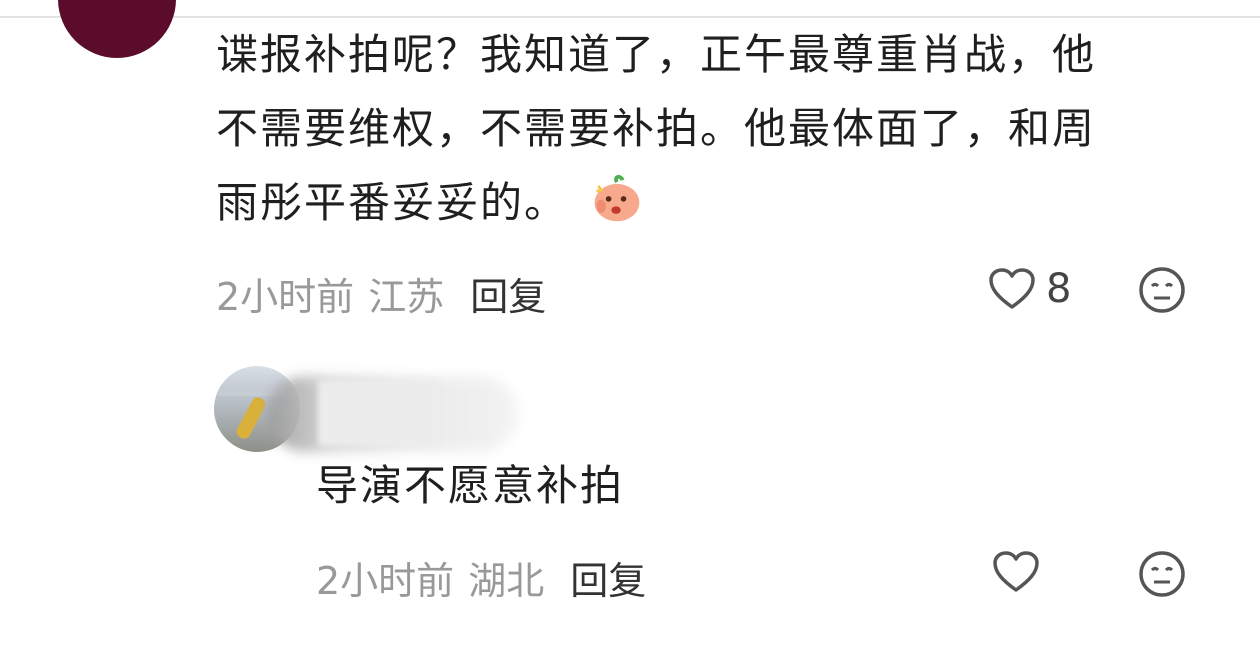 This screenshot has height=660, width=1260. I want to click on reply-text: 导演不愿意补拍, so click(470, 485).